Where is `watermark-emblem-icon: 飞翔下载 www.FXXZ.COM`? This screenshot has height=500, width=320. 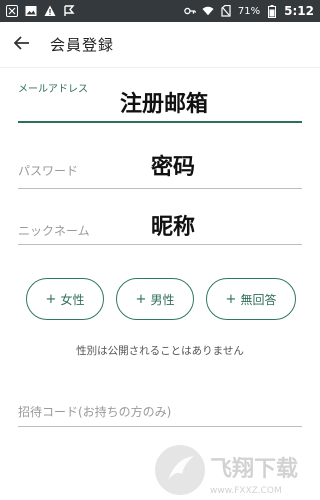 watermark-emblem-icon: 飞翔下载 www.FXXZ.COM is located at coordinates (226, 470).